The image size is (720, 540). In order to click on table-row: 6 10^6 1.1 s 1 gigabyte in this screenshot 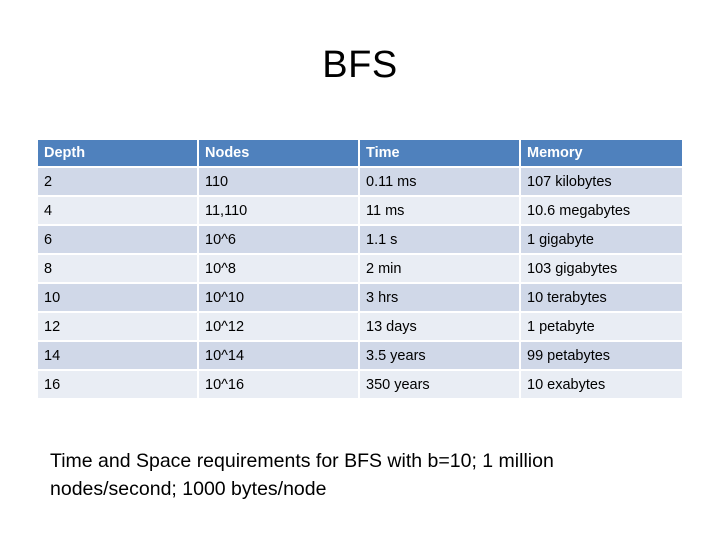, I will do `click(360, 239)`.